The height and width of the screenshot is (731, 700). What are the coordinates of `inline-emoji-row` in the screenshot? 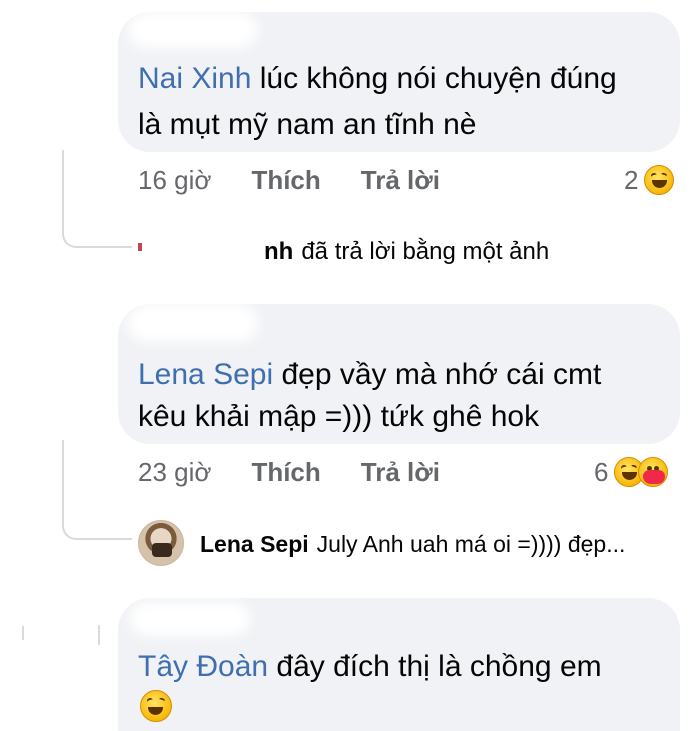 It's located at (156, 708).